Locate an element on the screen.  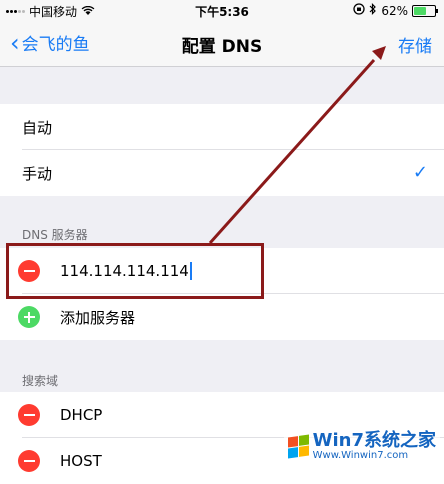
watermark-url: Www.Winwin7.com is located at coordinates (360, 455).